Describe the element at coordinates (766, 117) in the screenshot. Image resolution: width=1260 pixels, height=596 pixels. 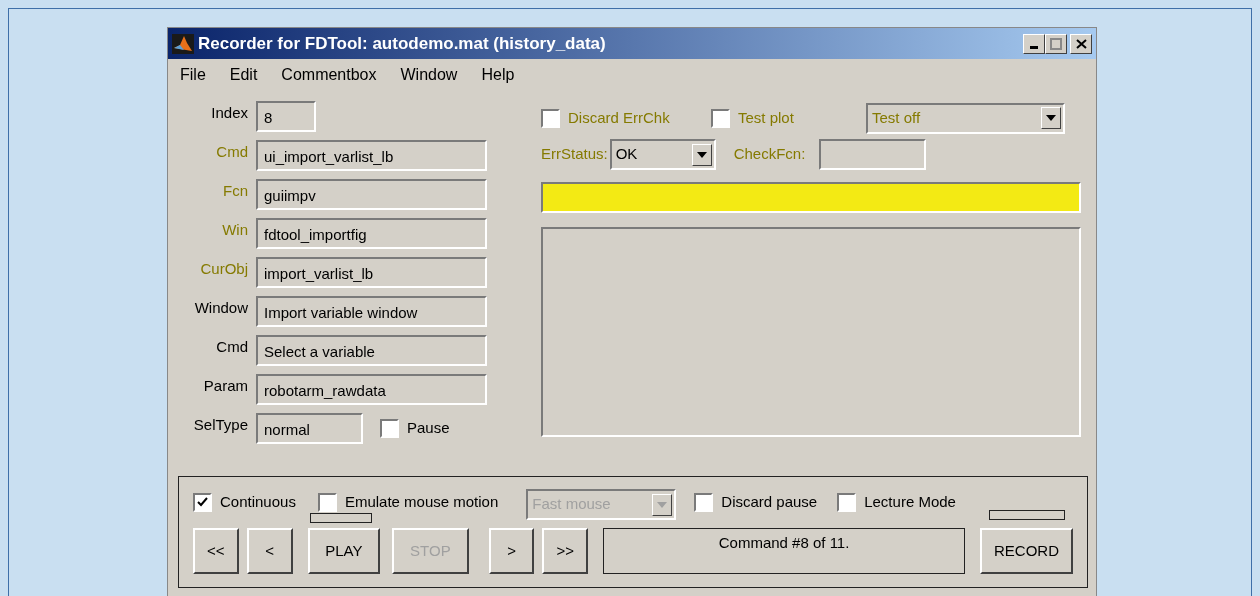
I see `checkbox-label: Test plot` at that location.